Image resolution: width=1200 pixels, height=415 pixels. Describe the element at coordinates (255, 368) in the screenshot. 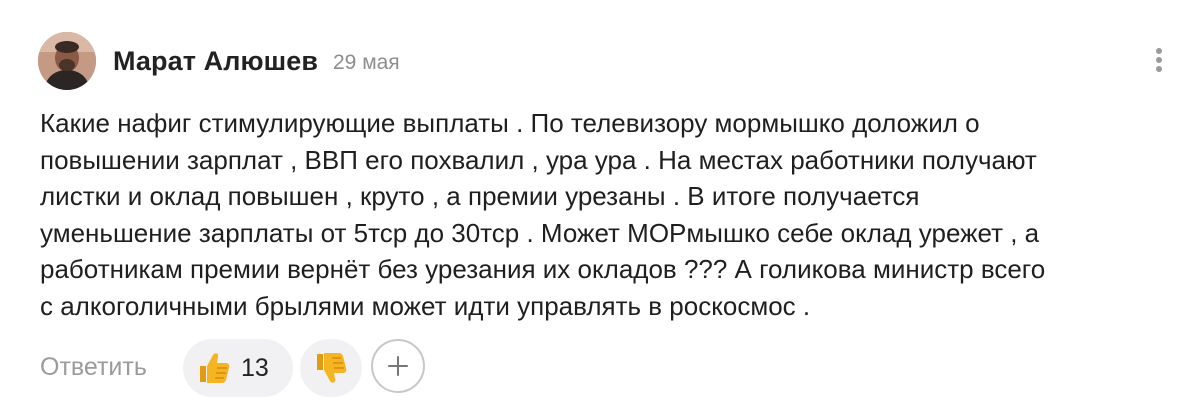

I see `like-count: 13` at that location.